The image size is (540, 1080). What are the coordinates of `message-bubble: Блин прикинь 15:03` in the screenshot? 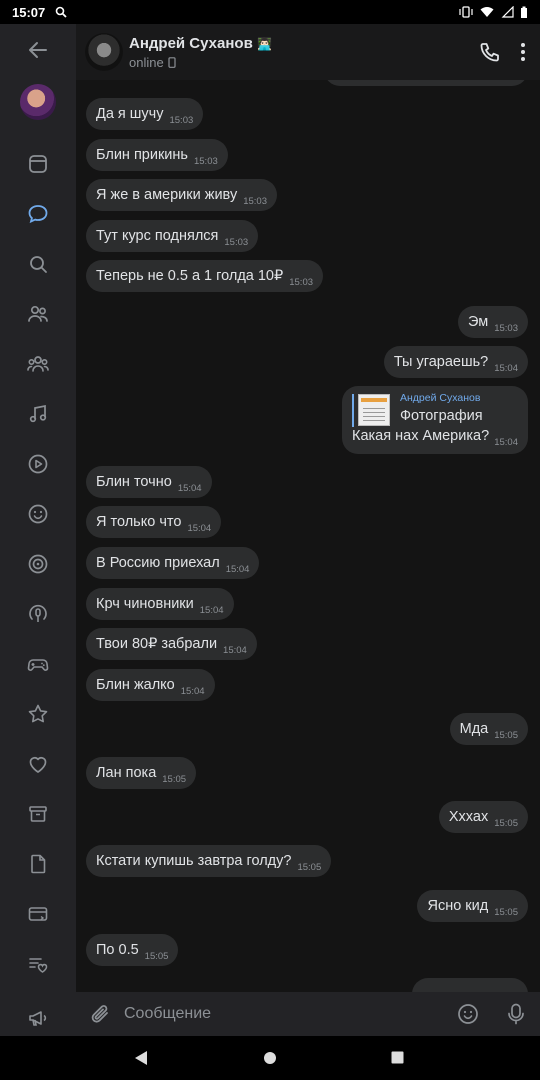 It's located at (157, 155).